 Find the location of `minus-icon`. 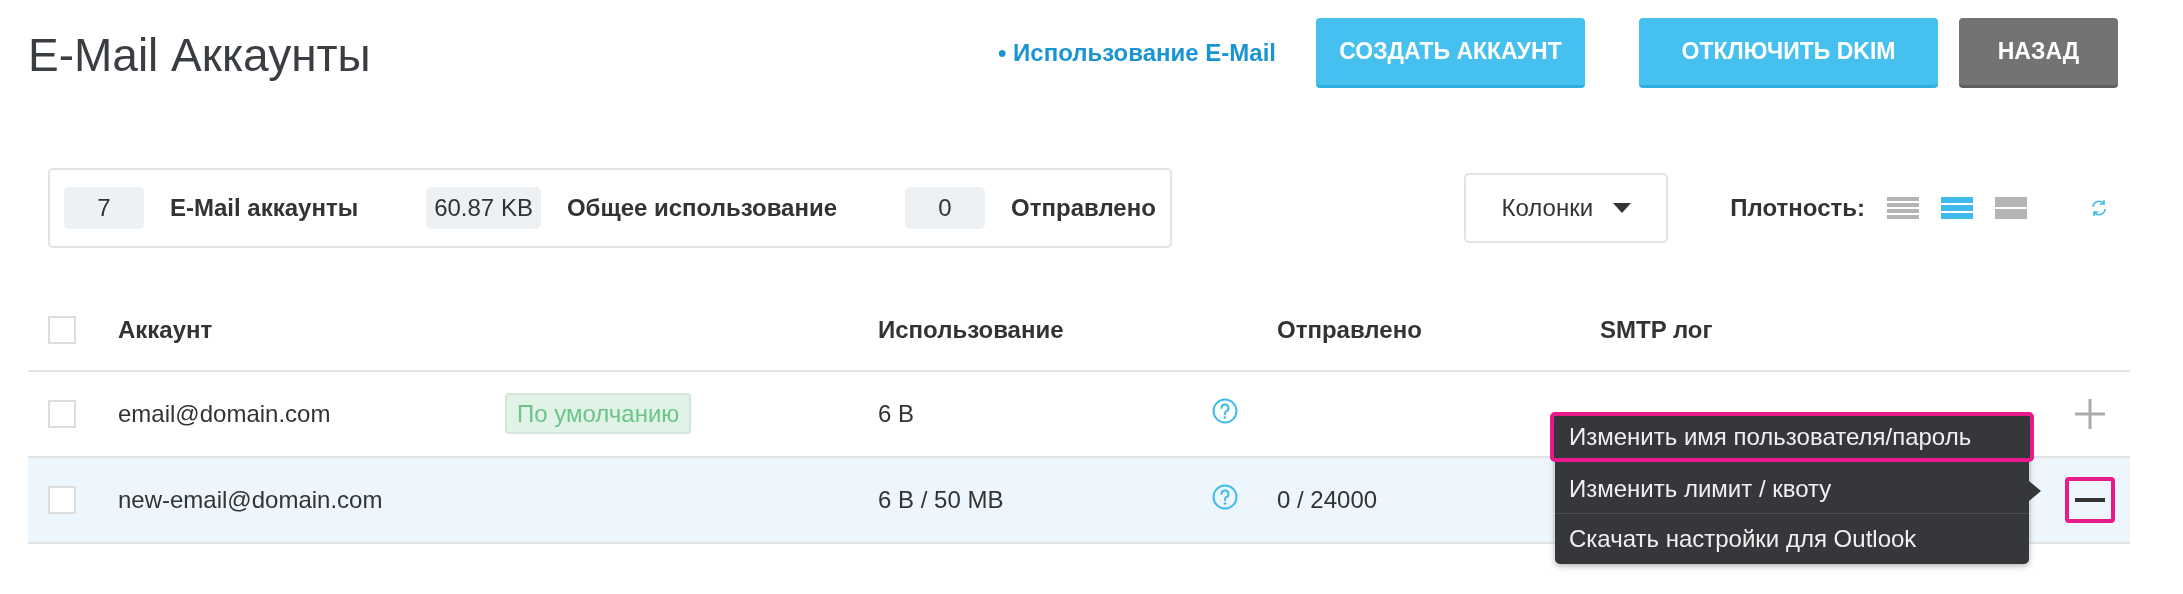

minus-icon is located at coordinates (2090, 500).